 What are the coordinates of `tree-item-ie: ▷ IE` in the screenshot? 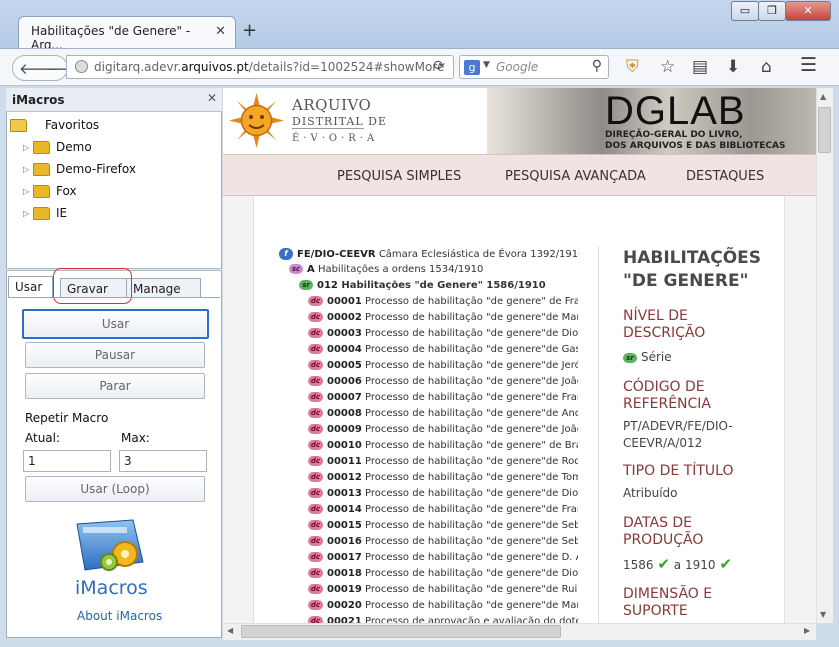 It's located at (45, 213).